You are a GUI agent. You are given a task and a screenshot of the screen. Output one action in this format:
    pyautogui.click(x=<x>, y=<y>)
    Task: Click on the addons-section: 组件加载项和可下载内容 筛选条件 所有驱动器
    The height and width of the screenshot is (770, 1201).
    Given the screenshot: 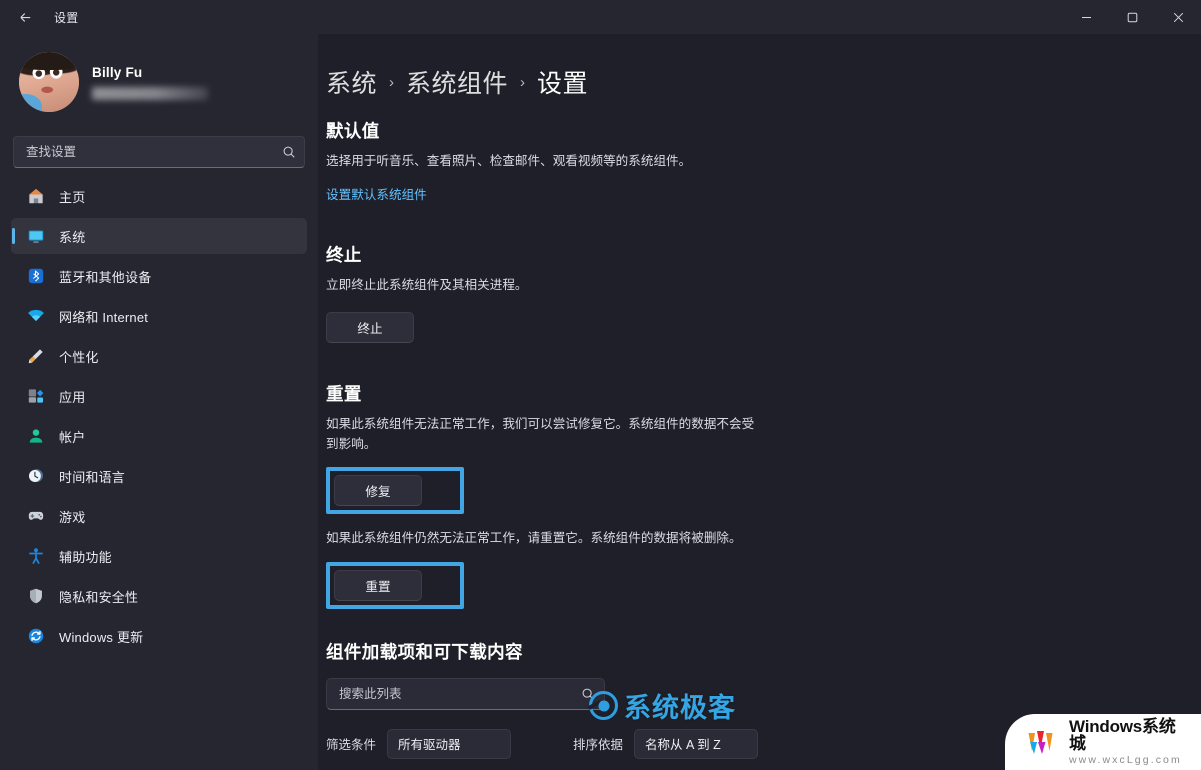 What is the action you would take?
    pyautogui.click(x=743, y=699)
    